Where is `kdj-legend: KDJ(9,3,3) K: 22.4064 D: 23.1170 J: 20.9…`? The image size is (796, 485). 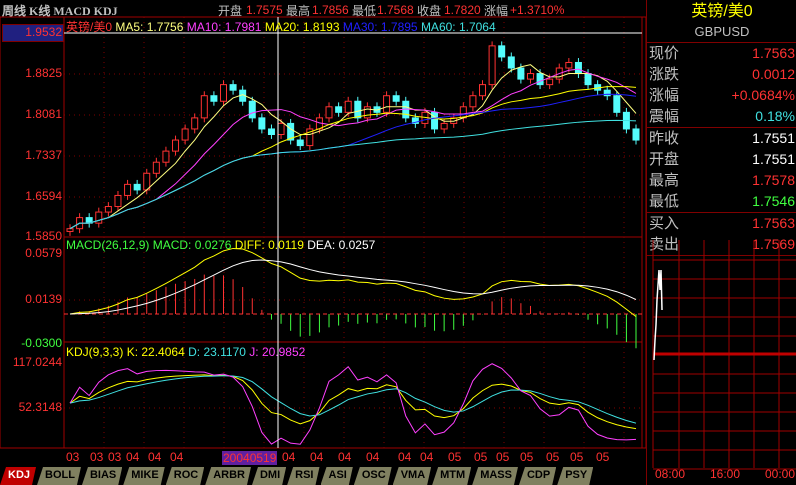 kdj-legend: KDJ(9,3,3) K: 22.4064 D: 23.1170 J: 20.9… is located at coordinates (185, 352).